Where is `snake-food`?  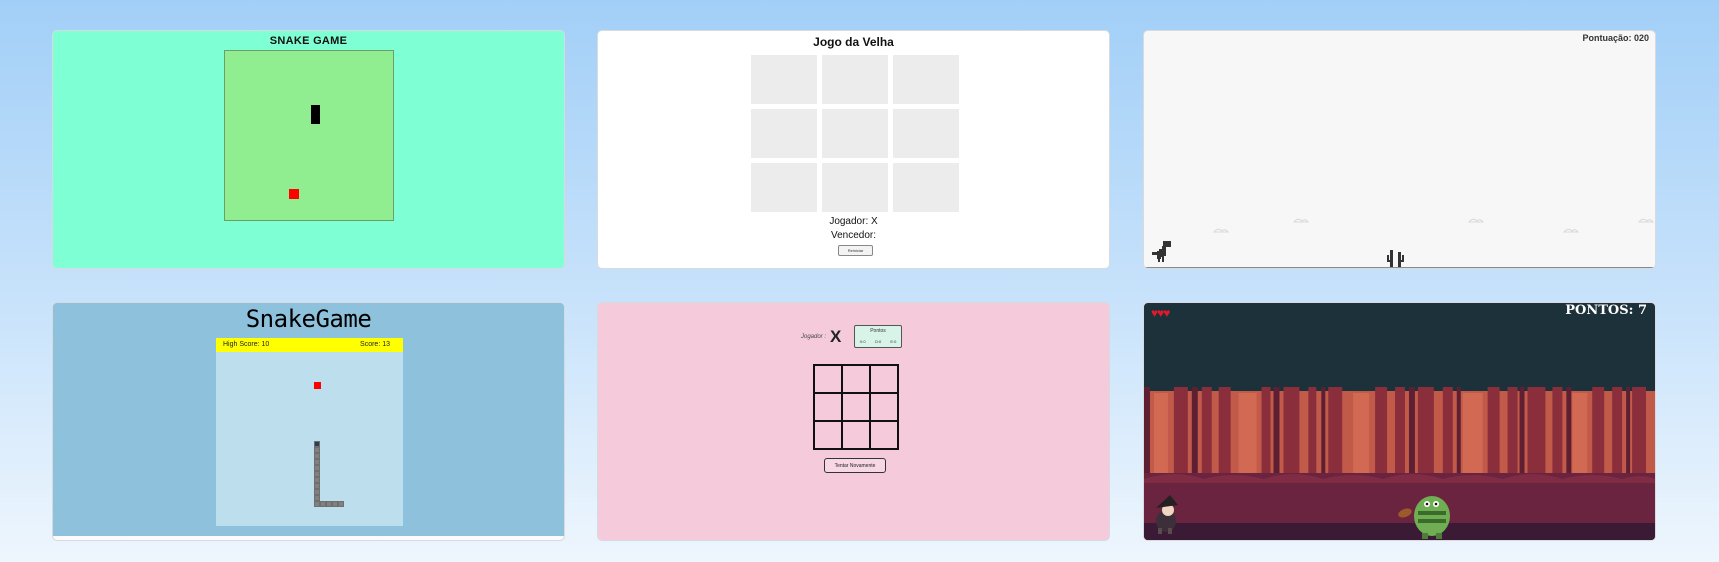 snake-food is located at coordinates (294, 194).